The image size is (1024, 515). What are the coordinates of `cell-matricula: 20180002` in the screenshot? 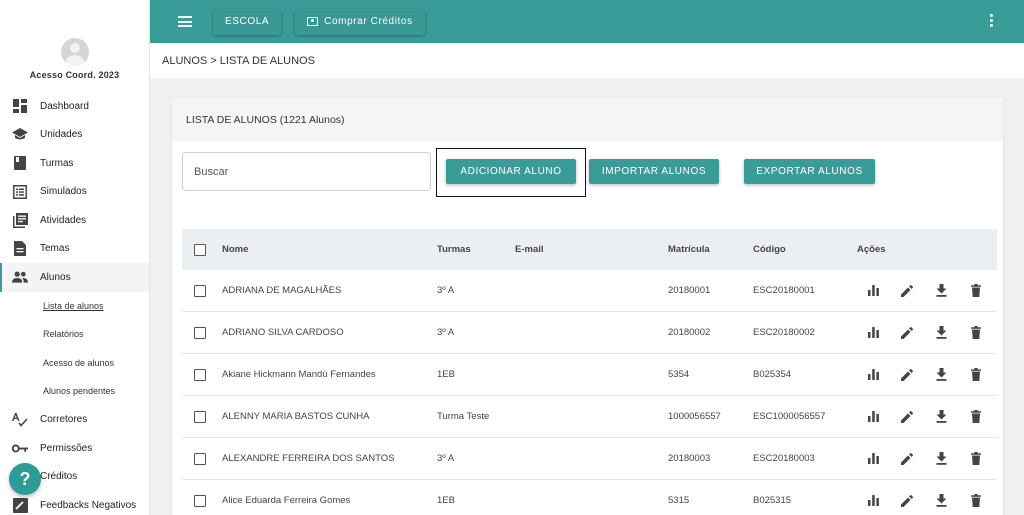 It's located at (689, 332).